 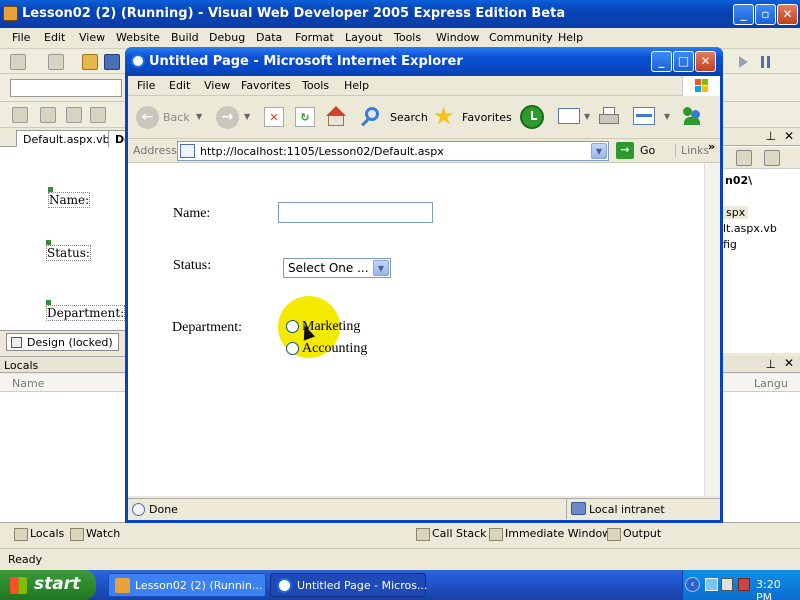 What do you see at coordinates (334, 349) in the screenshot?
I see `radio-label-accounting: Accounting` at bounding box center [334, 349].